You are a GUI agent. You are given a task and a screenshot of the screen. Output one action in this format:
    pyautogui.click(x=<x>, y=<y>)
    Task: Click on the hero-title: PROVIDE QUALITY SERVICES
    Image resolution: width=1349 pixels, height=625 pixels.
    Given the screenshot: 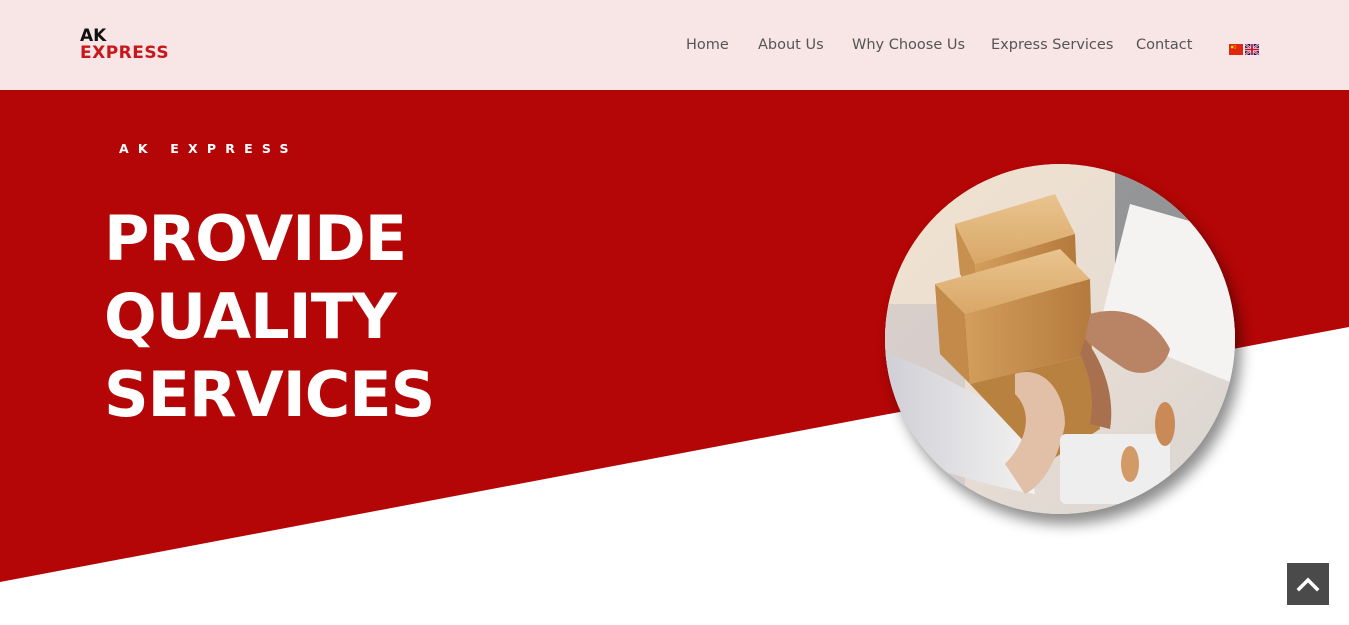 What is the action you would take?
    pyautogui.click(x=364, y=317)
    